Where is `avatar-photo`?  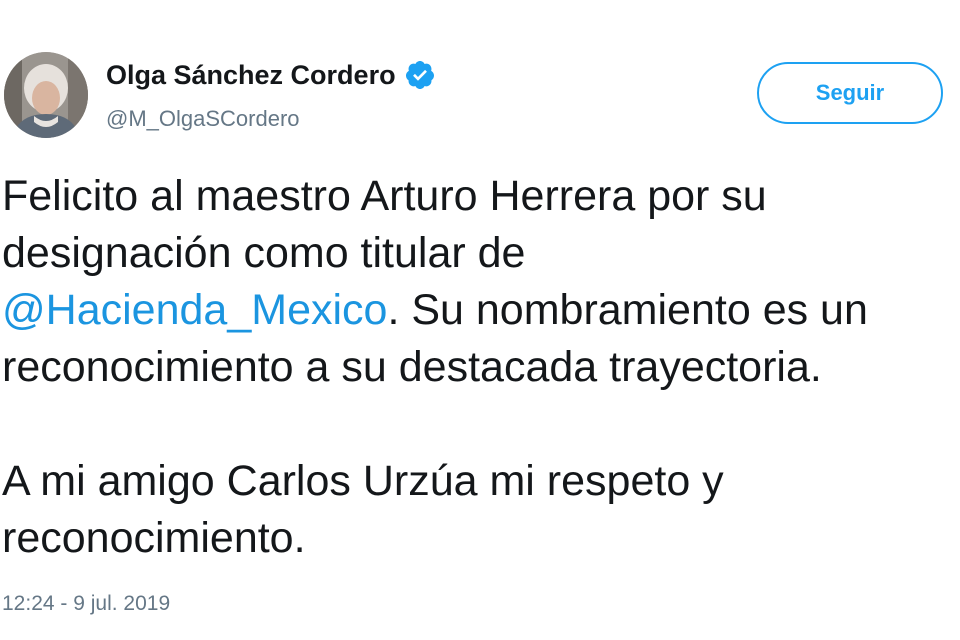 avatar-photo is located at coordinates (46, 95).